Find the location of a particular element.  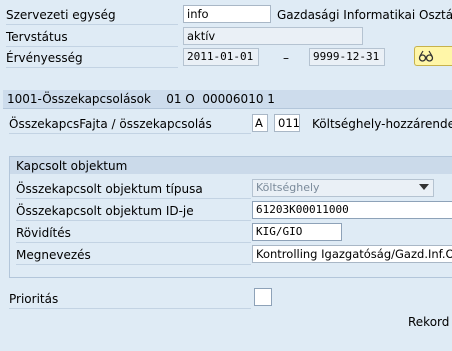

relationship-code-field: 011 is located at coordinates (287, 123).